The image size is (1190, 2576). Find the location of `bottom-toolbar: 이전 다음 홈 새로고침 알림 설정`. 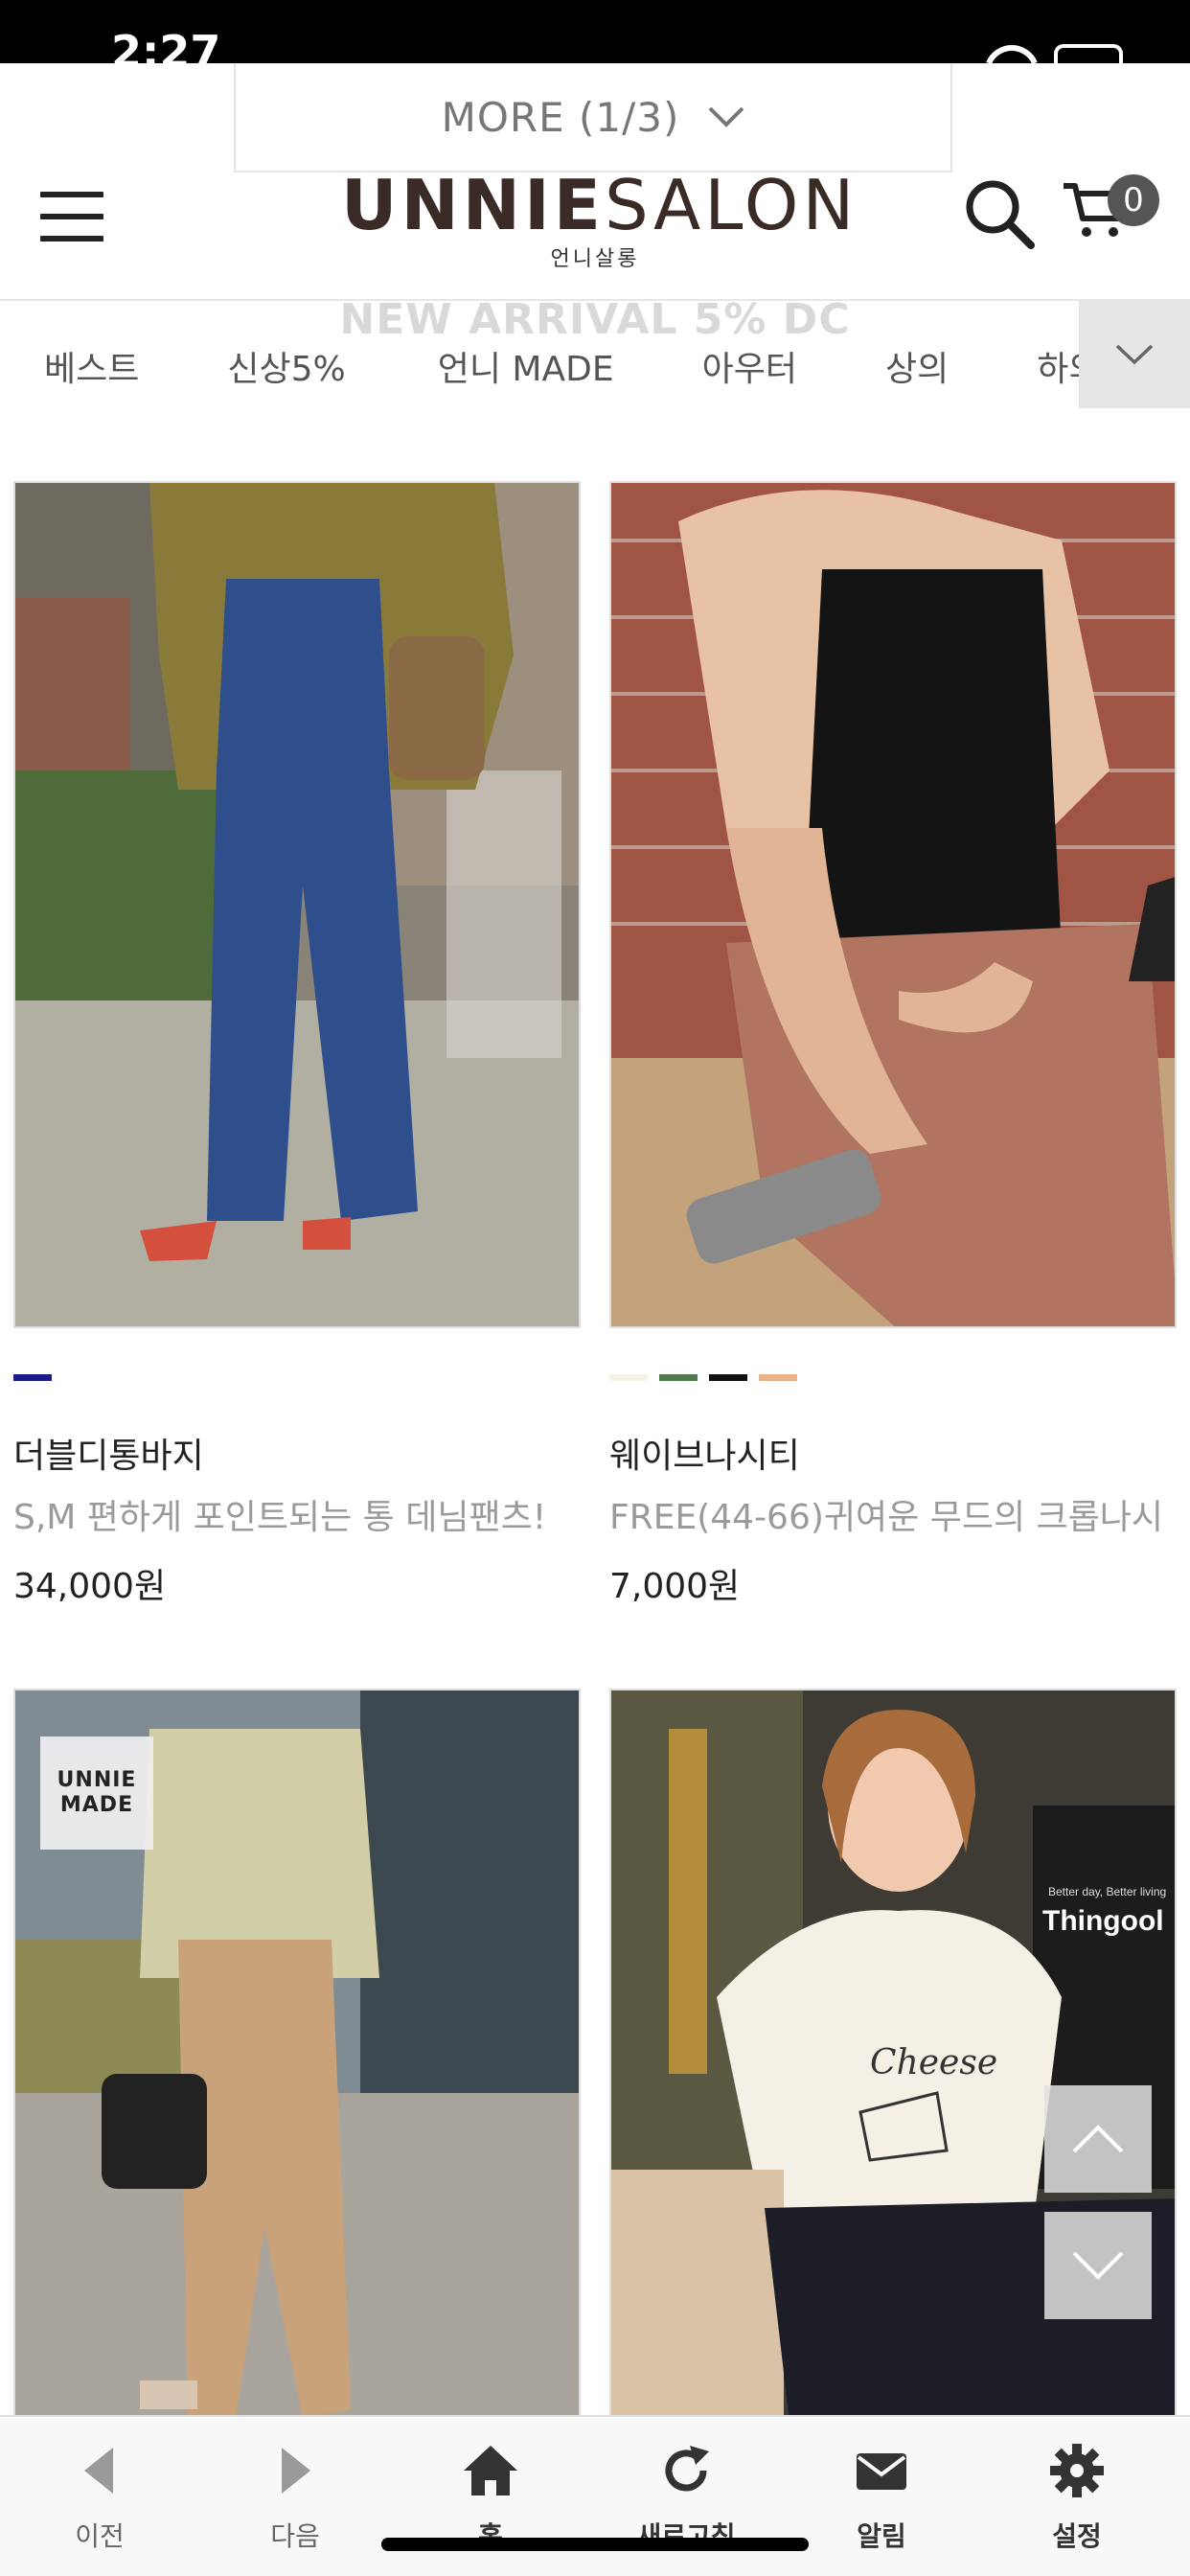

bottom-toolbar: 이전 다음 홈 새로고침 알림 설정 is located at coordinates (595, 2495).